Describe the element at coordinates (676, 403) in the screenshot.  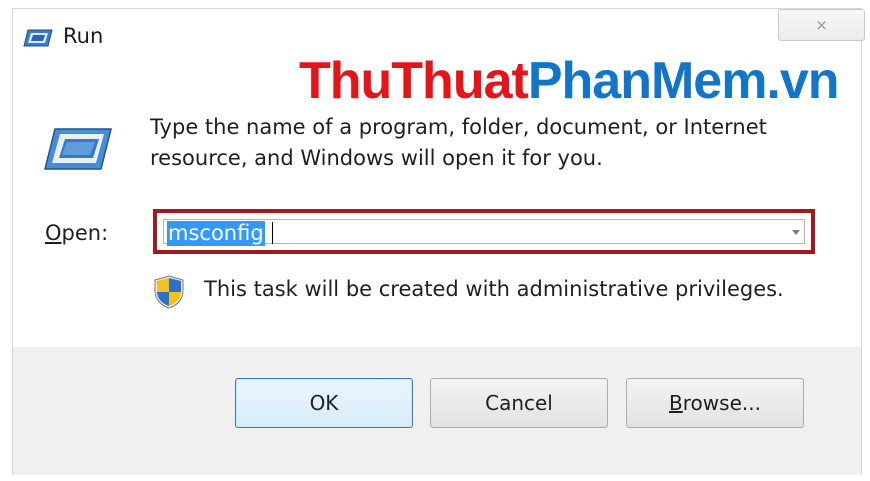
I see `browse-accelerator: B` at that location.